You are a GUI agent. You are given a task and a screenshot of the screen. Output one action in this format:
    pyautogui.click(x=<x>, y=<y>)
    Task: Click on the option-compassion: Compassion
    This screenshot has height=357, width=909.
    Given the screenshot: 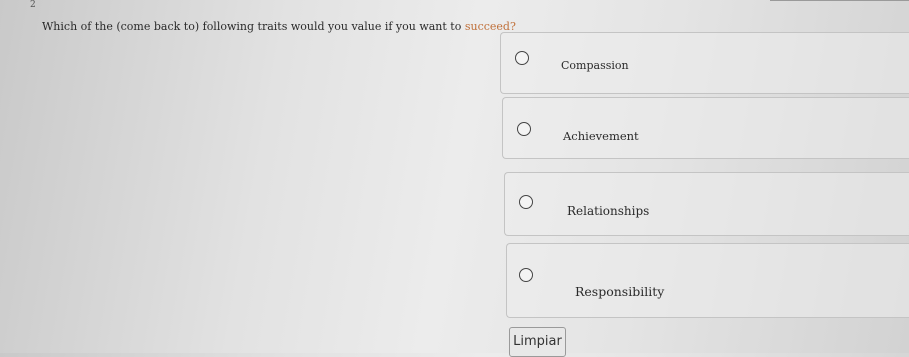 What is the action you would take?
    pyautogui.click(x=704, y=63)
    